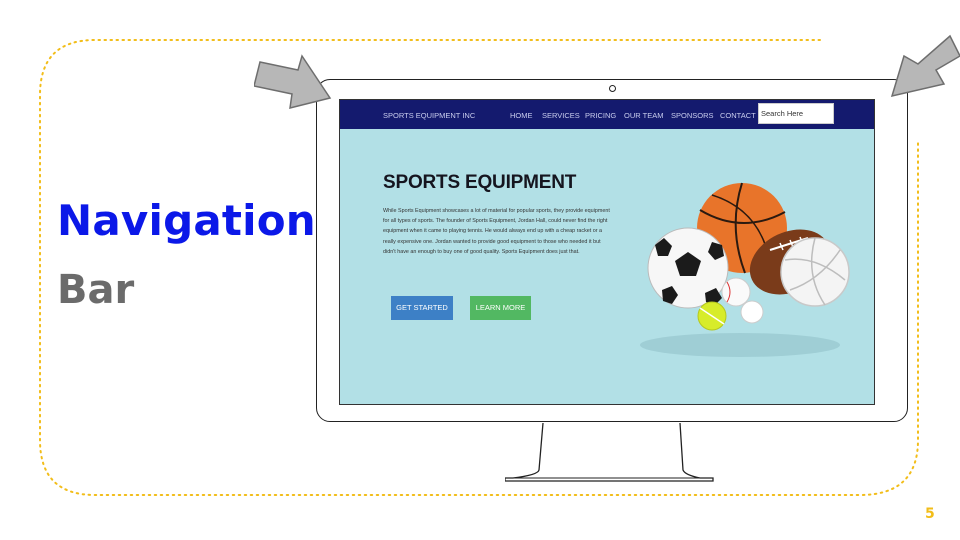 Image resolution: width=960 pixels, height=540 pixels. Describe the element at coordinates (186, 220) in the screenshot. I see `slide-title: Navigation` at that location.